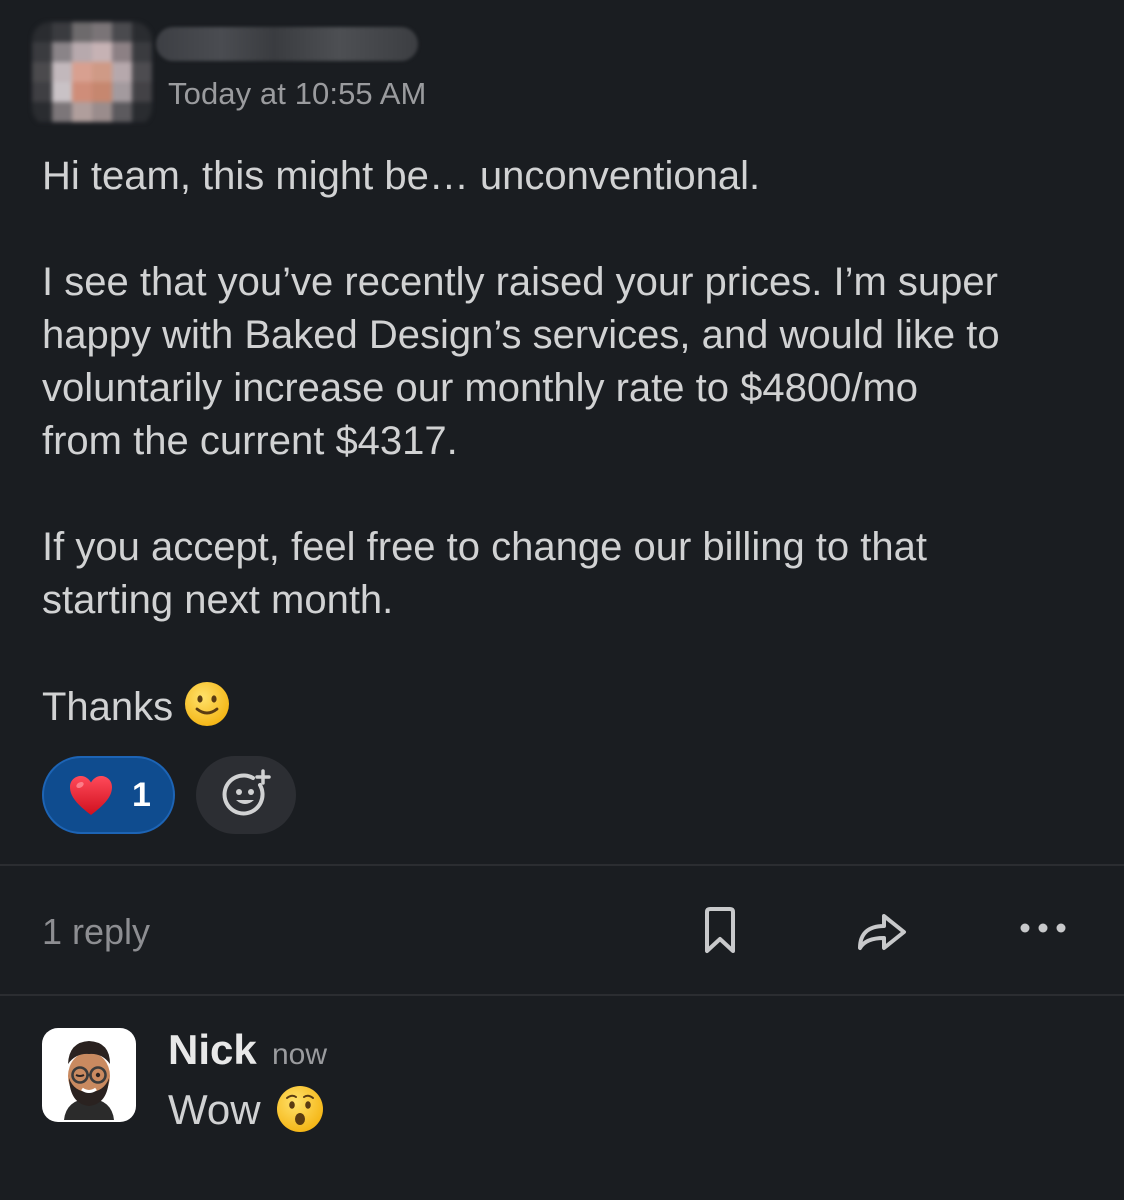  I want to click on reply-text: Wow, so click(246, 1109).